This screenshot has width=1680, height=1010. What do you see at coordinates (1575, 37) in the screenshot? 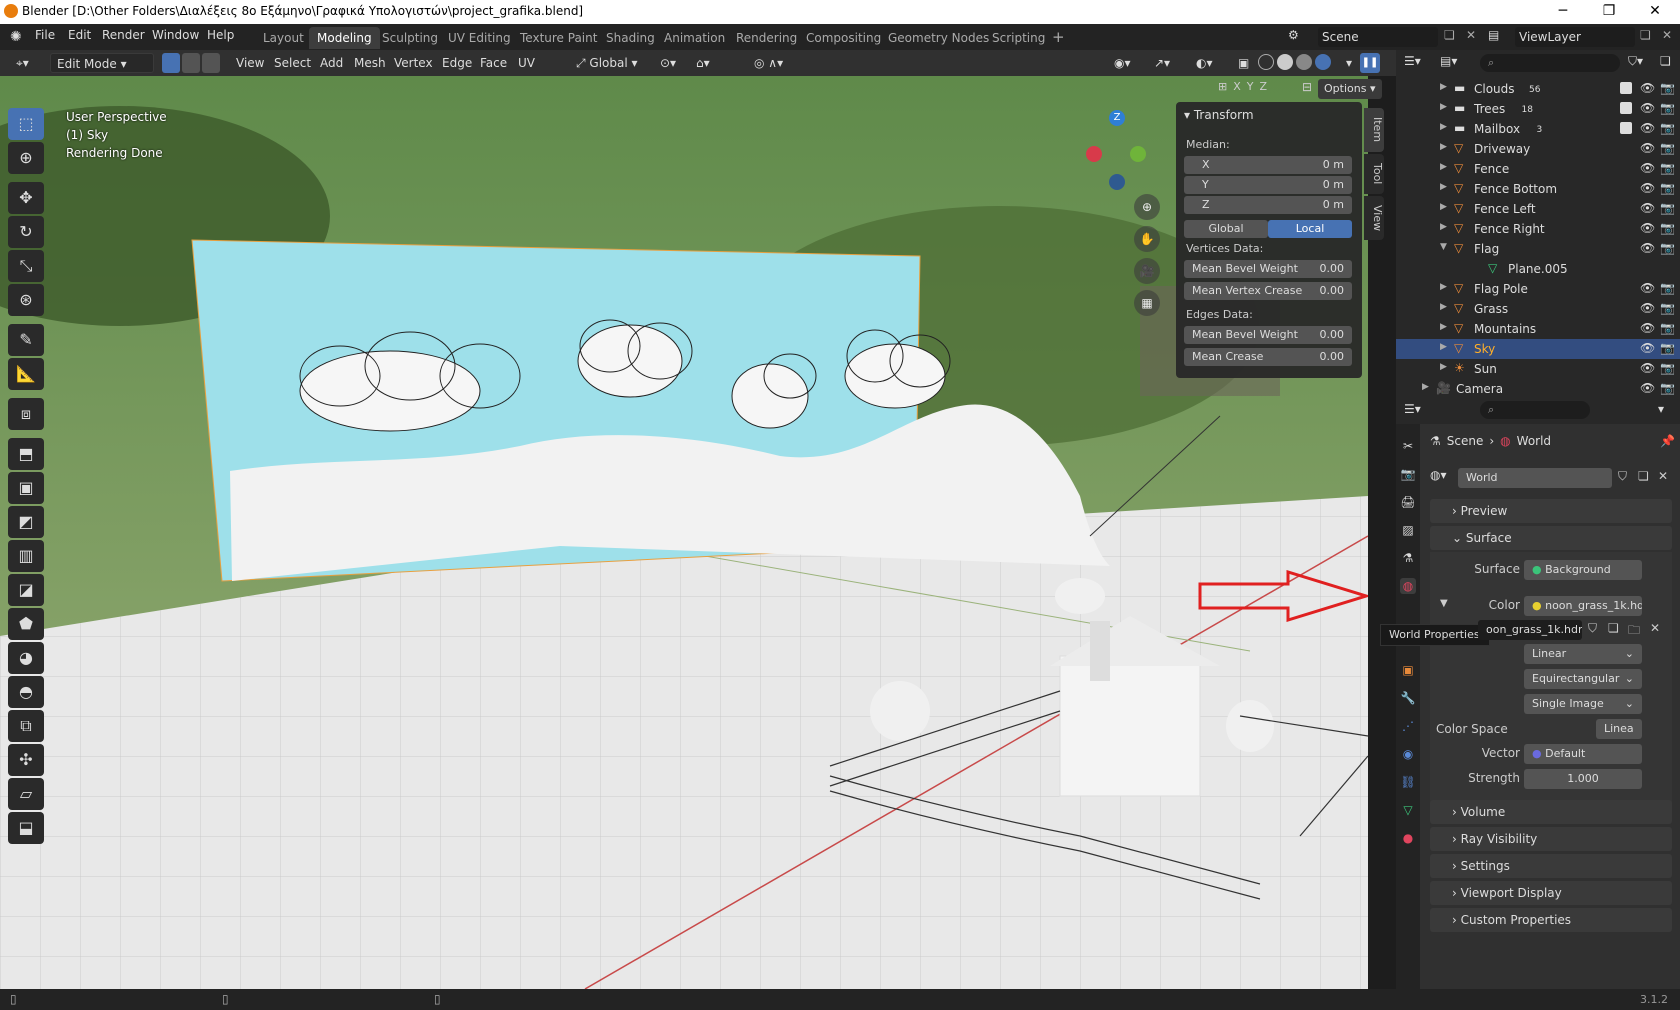
I see `view-layer-selector: ViewLayer` at bounding box center [1575, 37].